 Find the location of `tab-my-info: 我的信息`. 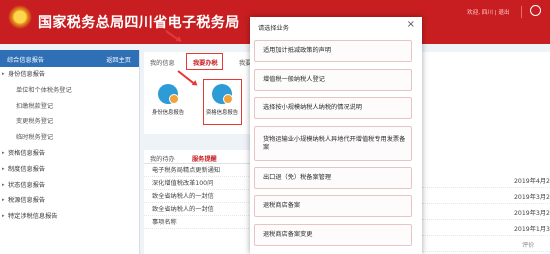

tab-my-info: 我的信息 is located at coordinates (162, 62).